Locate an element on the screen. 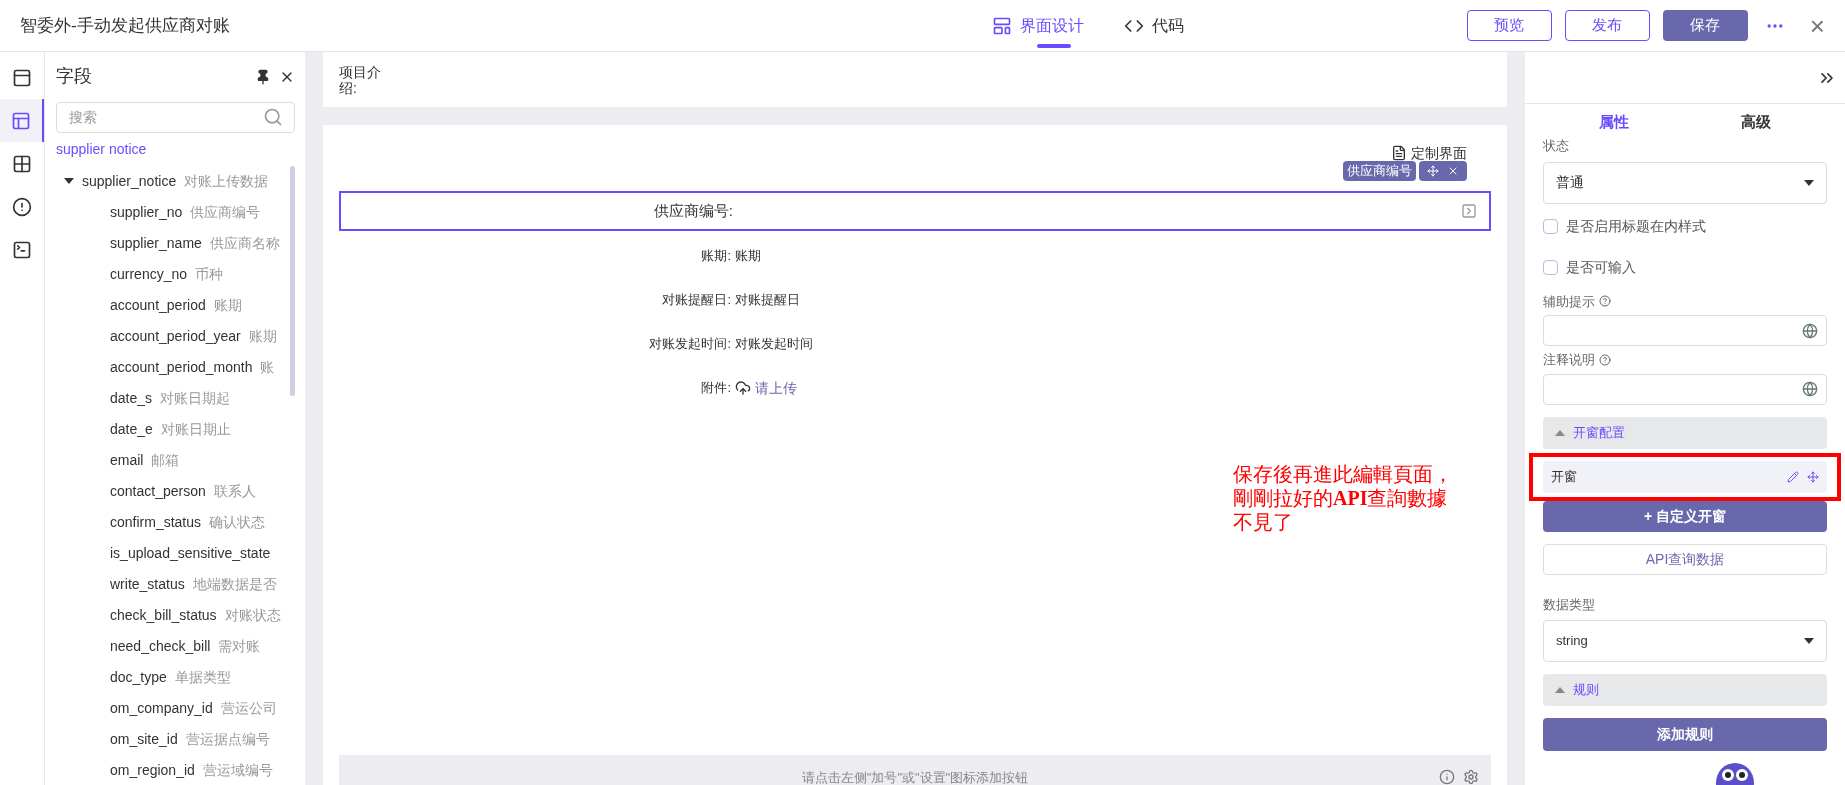 The image size is (1845, 785). tree-node: supplier_notice is located at coordinates (129, 181).